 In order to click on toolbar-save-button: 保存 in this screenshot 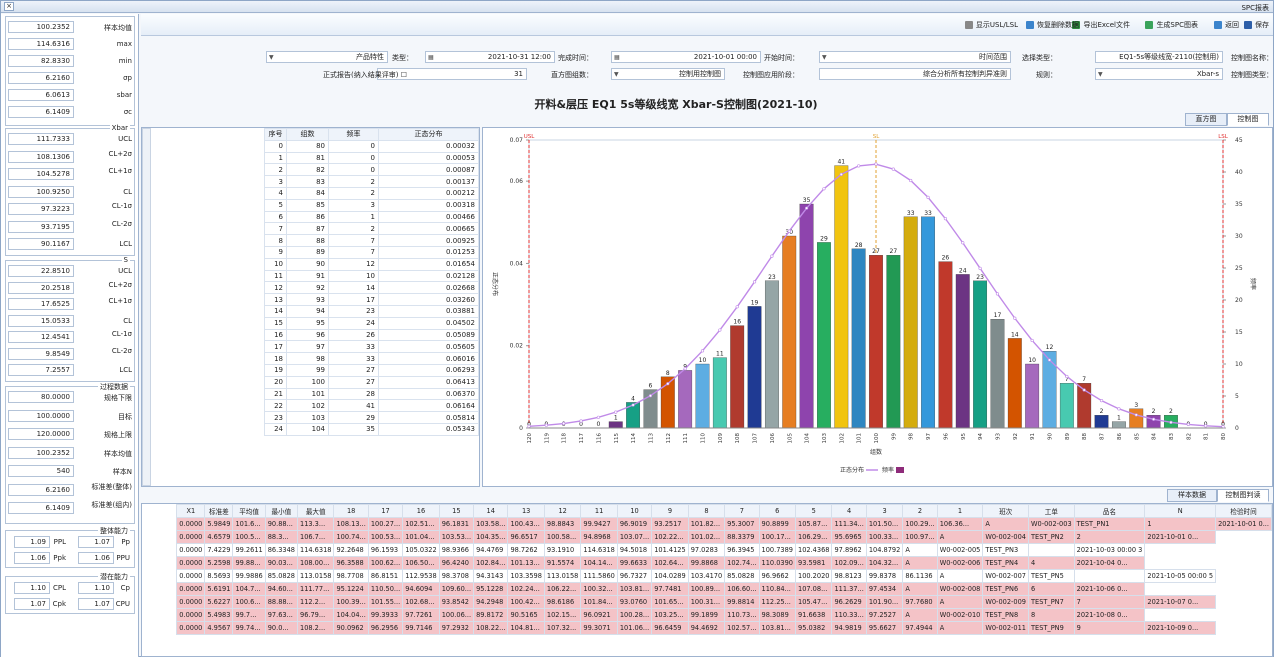, I will do `click(1256, 25)`.